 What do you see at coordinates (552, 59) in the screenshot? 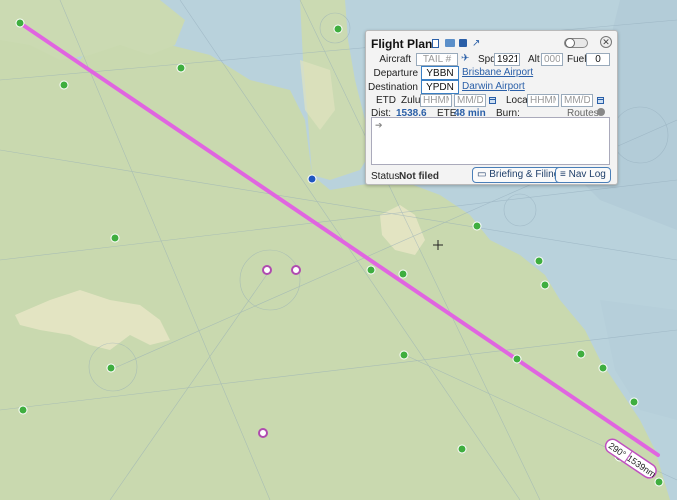
I see `altitude-input` at bounding box center [552, 59].